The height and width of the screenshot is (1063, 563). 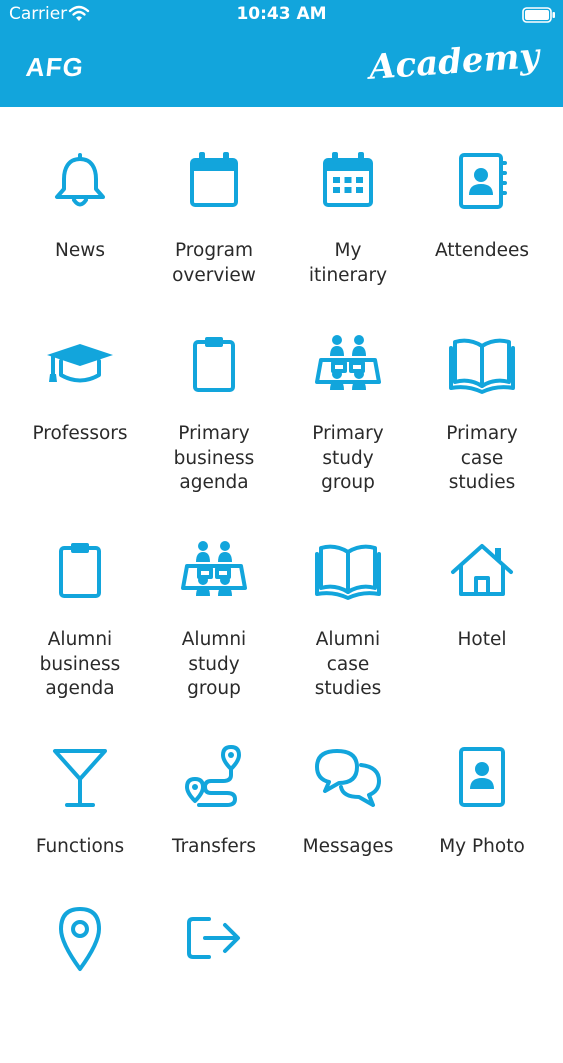 I want to click on menu-item-primary-business-agenda: Primary business agenda, so click(x=214, y=391).